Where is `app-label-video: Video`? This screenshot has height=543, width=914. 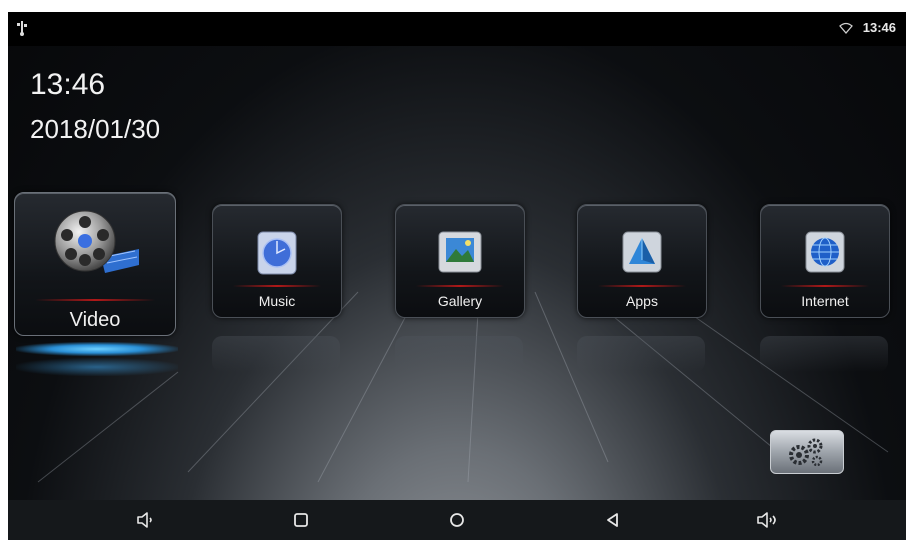 app-label-video: Video is located at coordinates (95, 320).